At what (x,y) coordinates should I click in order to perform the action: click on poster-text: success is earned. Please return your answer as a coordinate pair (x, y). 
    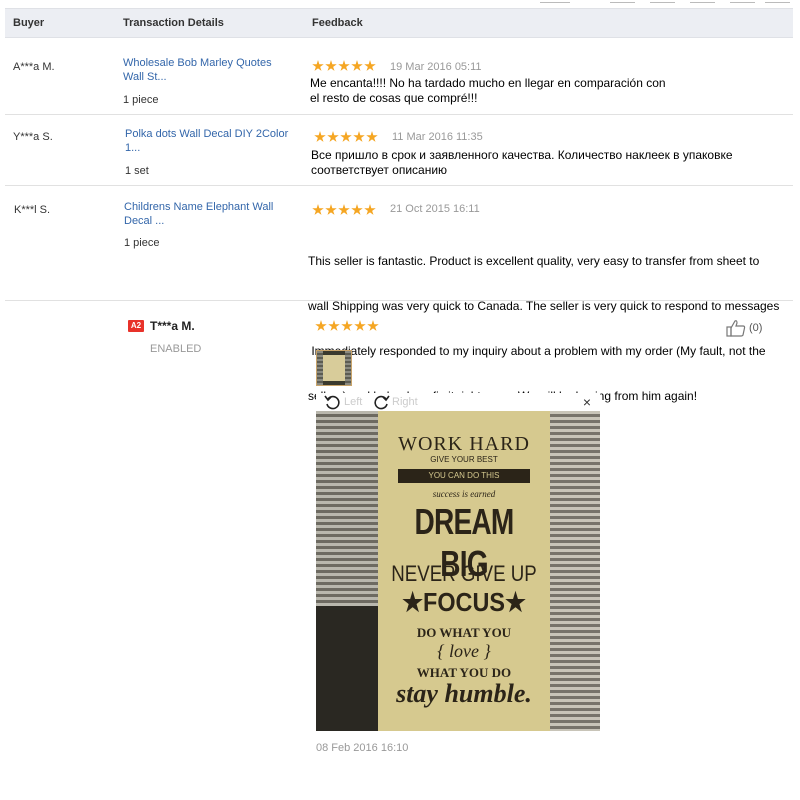
    Looking at the image, I should click on (464, 494).